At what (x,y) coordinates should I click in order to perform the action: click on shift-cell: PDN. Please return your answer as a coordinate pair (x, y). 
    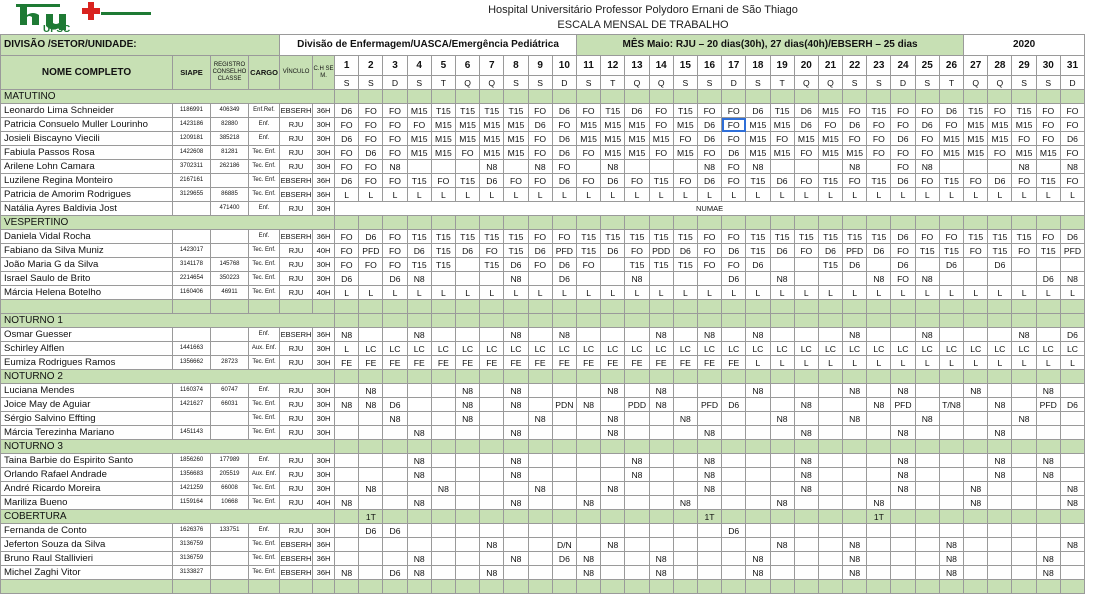
    Looking at the image, I should click on (564, 404).